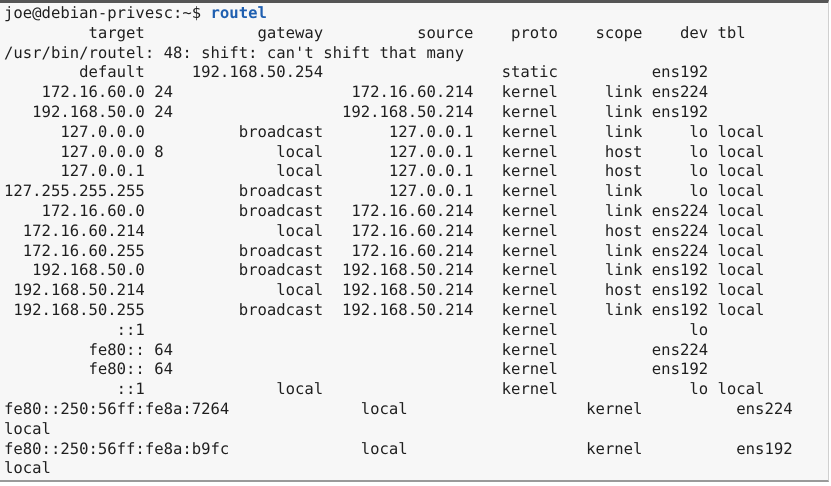 This screenshot has height=486, width=831. Describe the element at coordinates (394, 232) in the screenshot. I see `terminal-line: 172.16.60.214 local 172.16.60.214 kernel host ens224 local` at that location.